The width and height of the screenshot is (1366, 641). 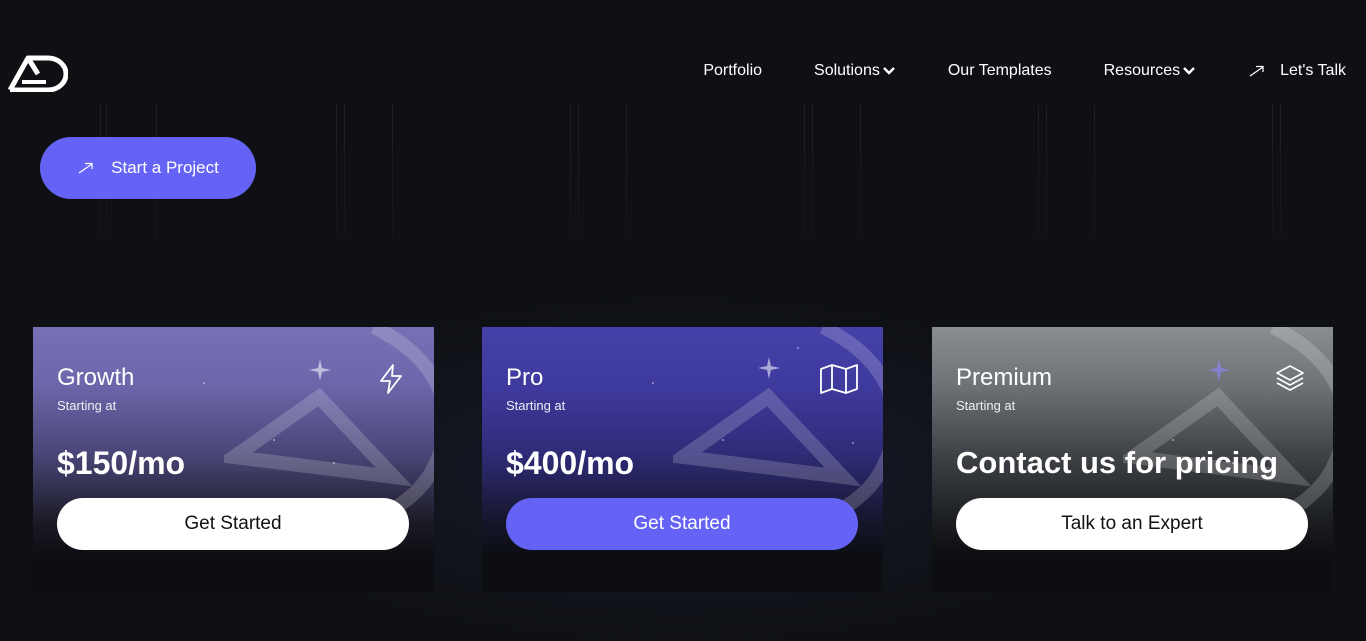 I want to click on nav-solutions: Solutions, so click(x=855, y=71).